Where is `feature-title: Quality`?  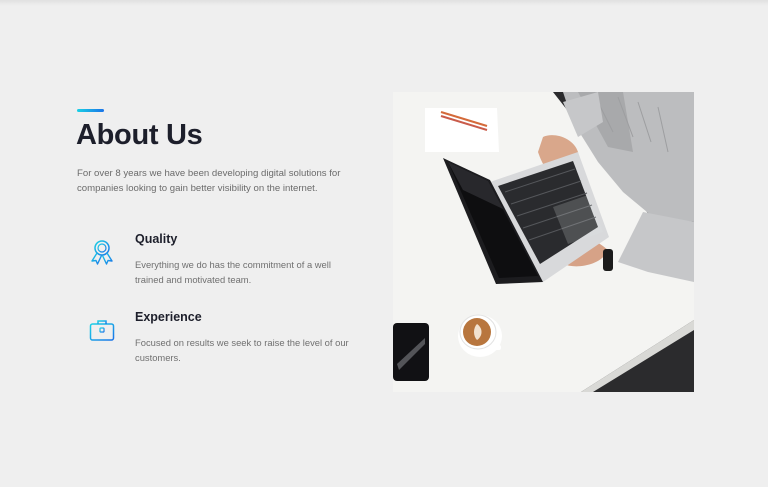 feature-title: Quality is located at coordinates (156, 239).